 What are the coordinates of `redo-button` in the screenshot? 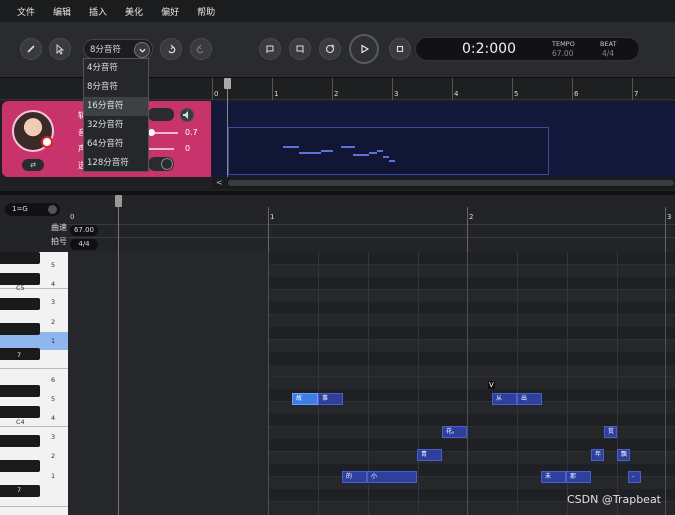 It's located at (201, 49).